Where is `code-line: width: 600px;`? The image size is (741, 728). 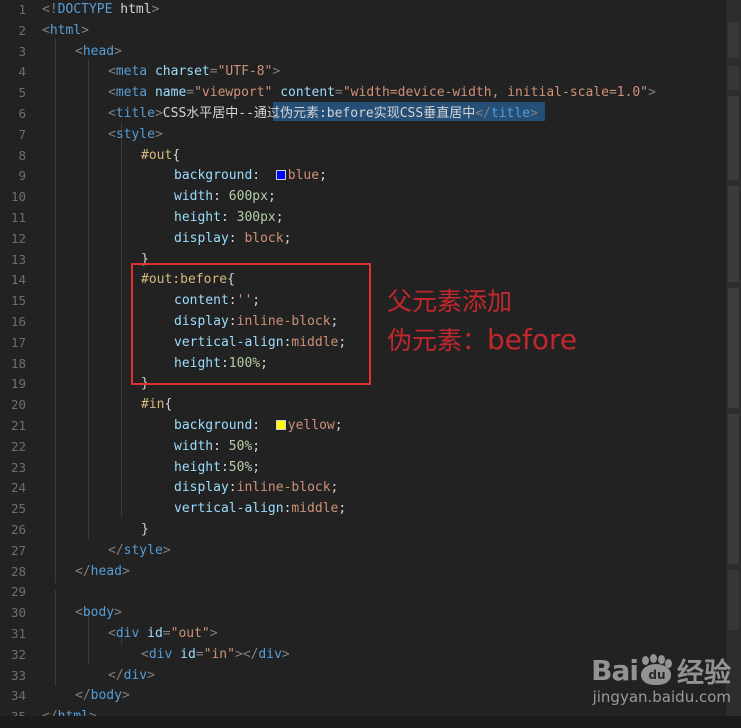 code-line: width: 600px; is located at coordinates (225, 197).